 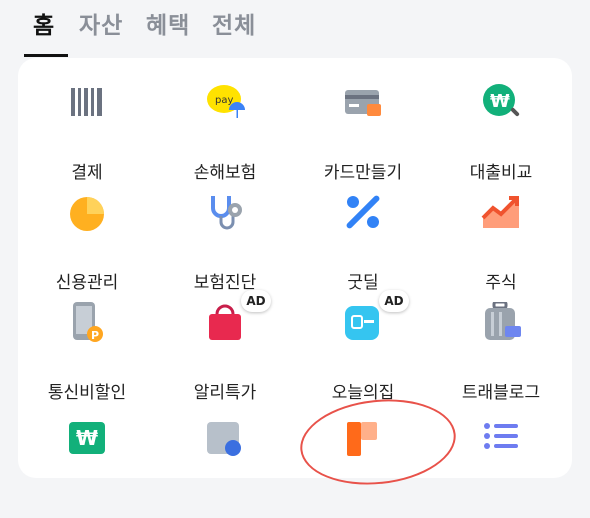 What do you see at coordinates (501, 132) in the screenshot?
I see `grid-item-loan-compare: ₩ 대출비교` at bounding box center [501, 132].